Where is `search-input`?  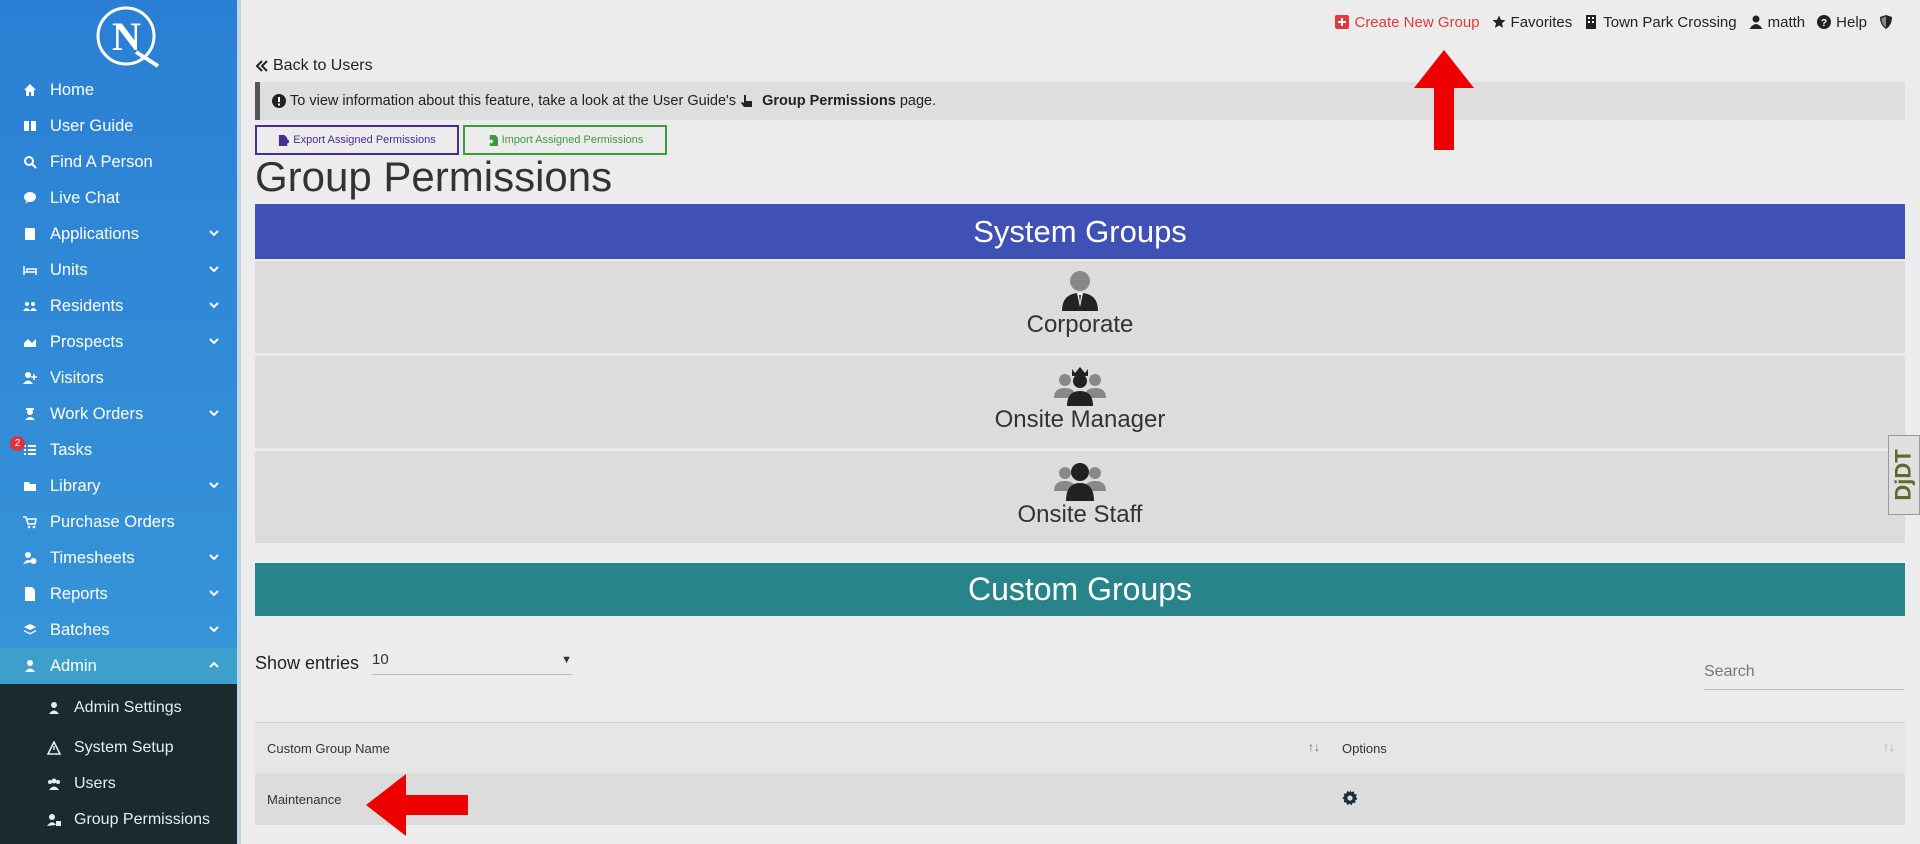 search-input is located at coordinates (1804, 672).